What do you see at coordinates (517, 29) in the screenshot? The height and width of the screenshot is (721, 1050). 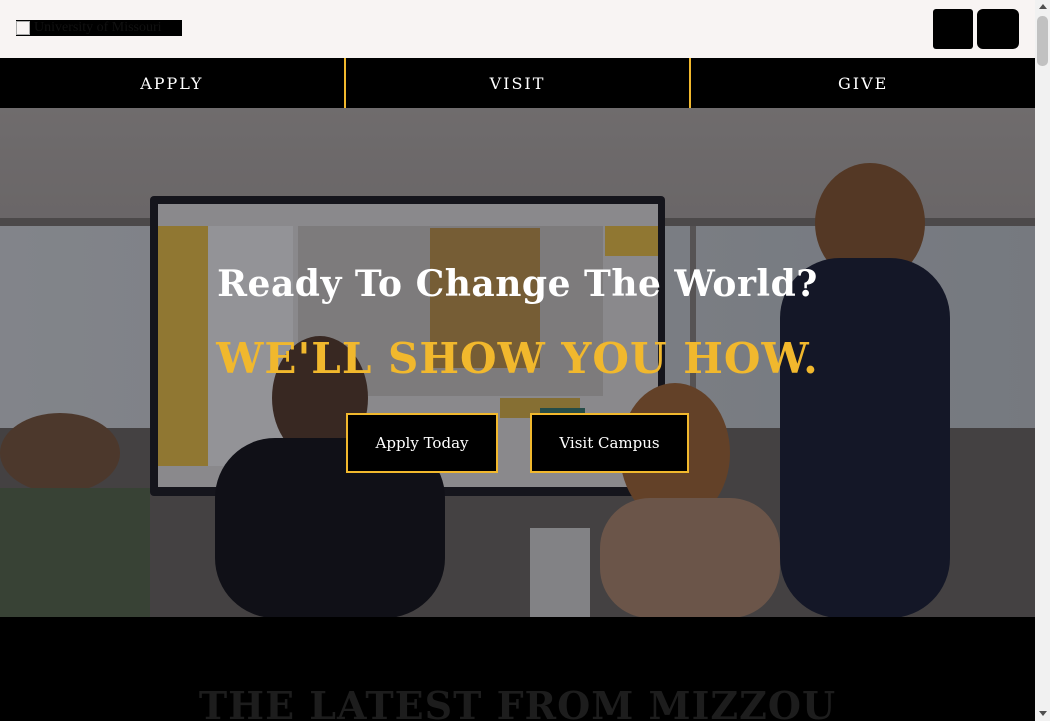 I see `site-header: University of Missouri` at bounding box center [517, 29].